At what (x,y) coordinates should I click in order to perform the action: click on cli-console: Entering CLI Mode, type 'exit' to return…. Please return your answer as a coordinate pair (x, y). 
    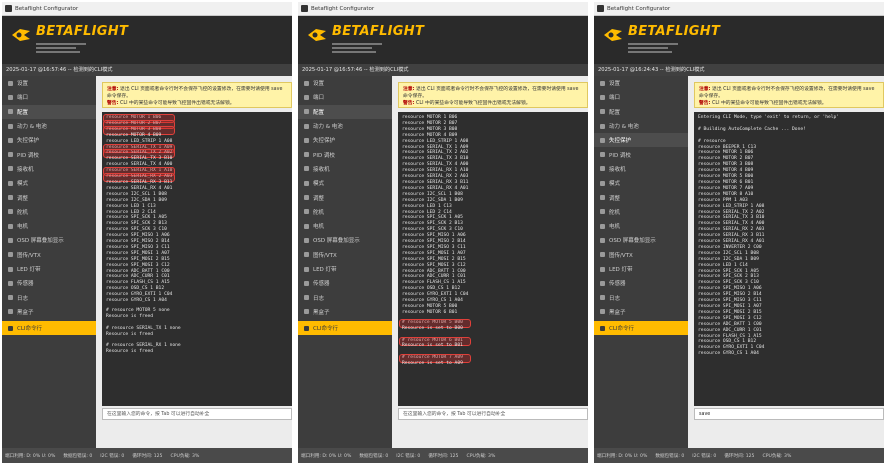
    Looking at the image, I should click on (789, 259).